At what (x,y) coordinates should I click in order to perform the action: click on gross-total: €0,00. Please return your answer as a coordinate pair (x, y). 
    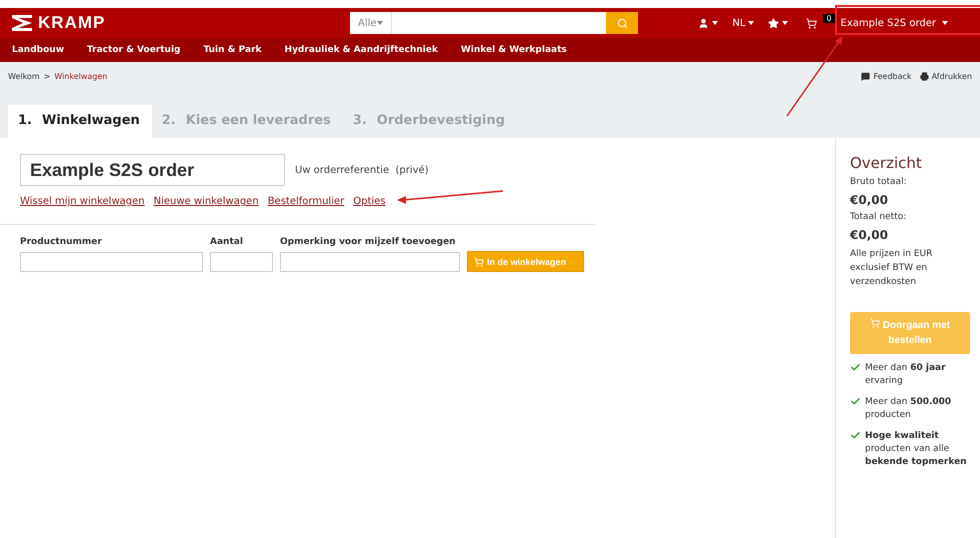
    Looking at the image, I should click on (869, 200).